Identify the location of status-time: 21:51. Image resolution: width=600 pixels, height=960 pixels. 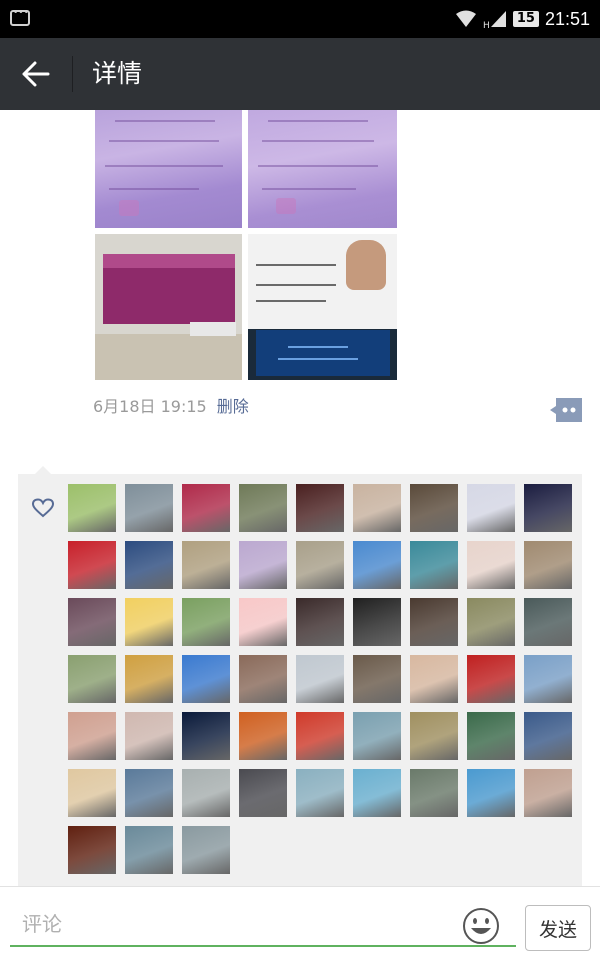
(567, 18).